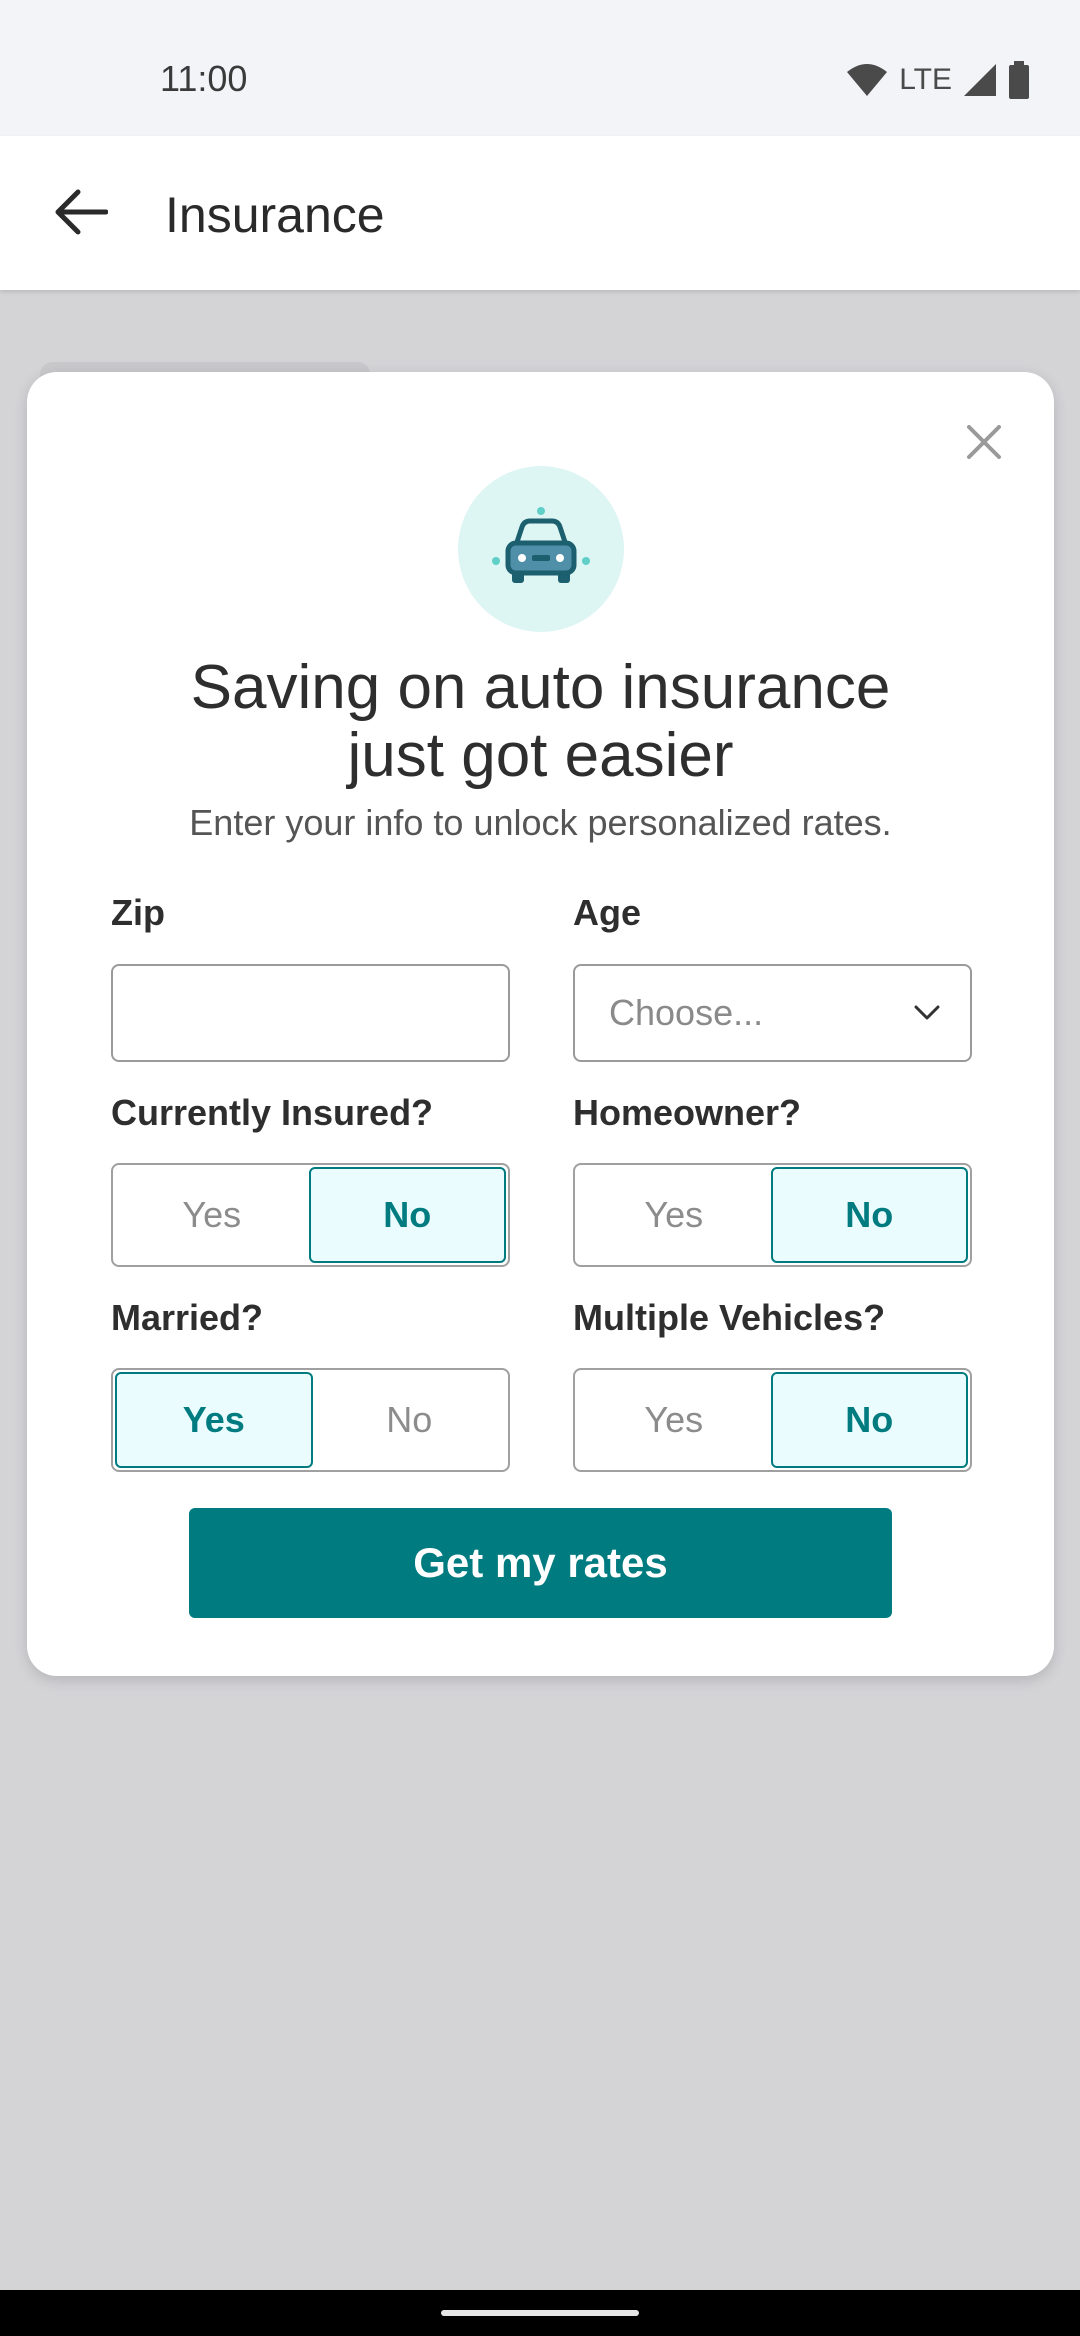 The width and height of the screenshot is (1080, 2336). I want to click on homeowner-yes: Yes, so click(674, 1215).